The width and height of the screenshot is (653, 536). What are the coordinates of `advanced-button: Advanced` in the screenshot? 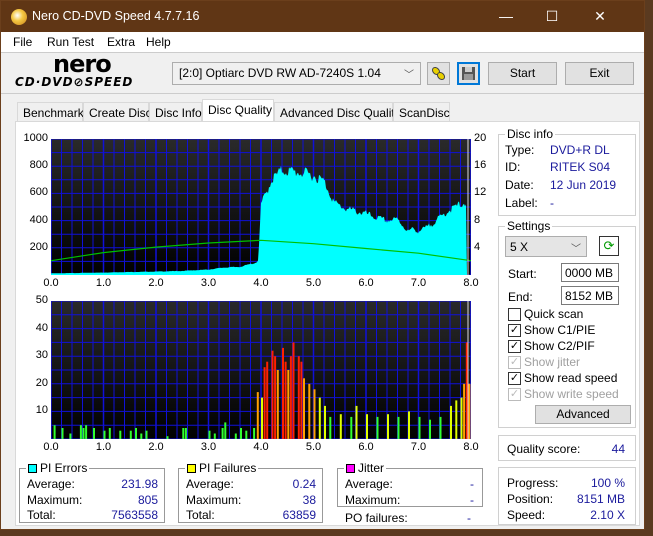 It's located at (583, 414).